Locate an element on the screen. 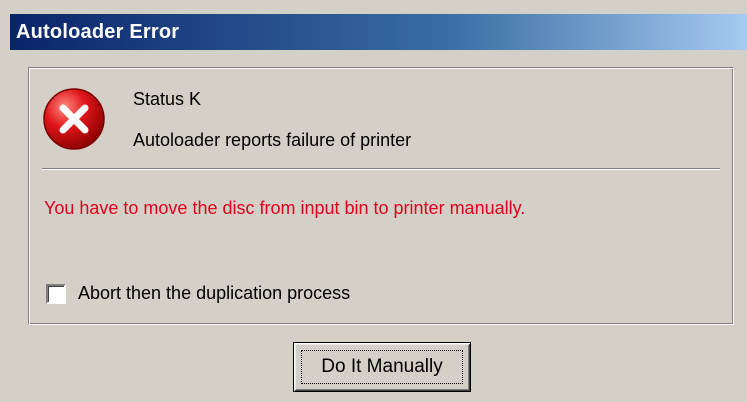 The width and height of the screenshot is (747, 402). separator is located at coordinates (381, 169).